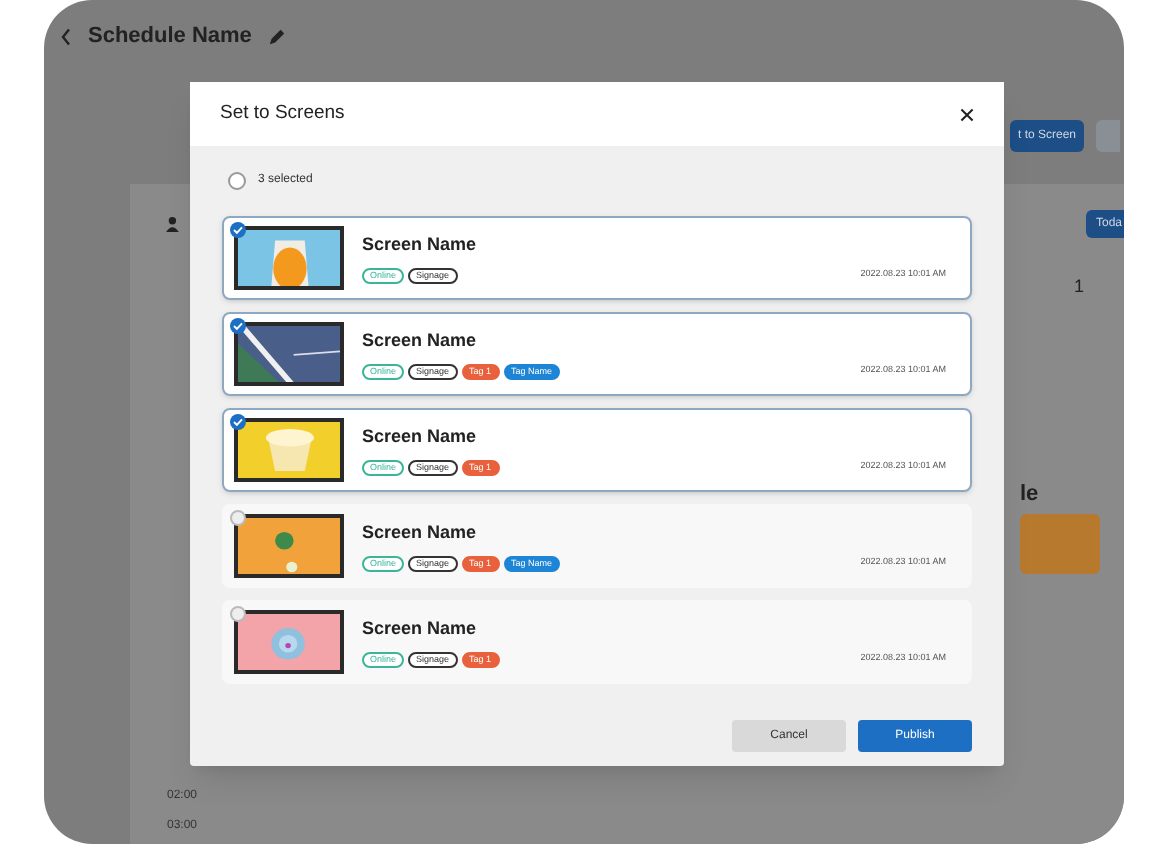  Describe the element at coordinates (276, 37) in the screenshot. I see `pencil-icon` at that location.